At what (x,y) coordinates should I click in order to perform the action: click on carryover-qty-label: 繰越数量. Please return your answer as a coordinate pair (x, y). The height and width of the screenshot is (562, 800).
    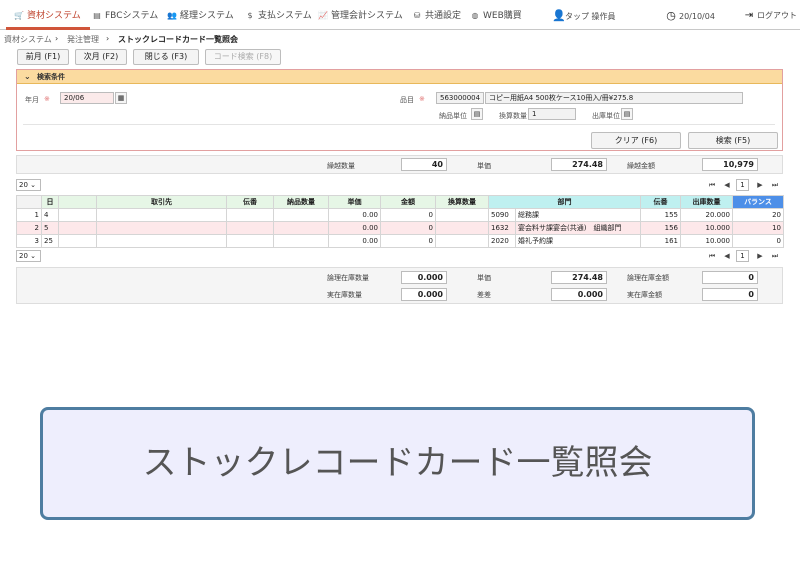
    Looking at the image, I should click on (341, 166).